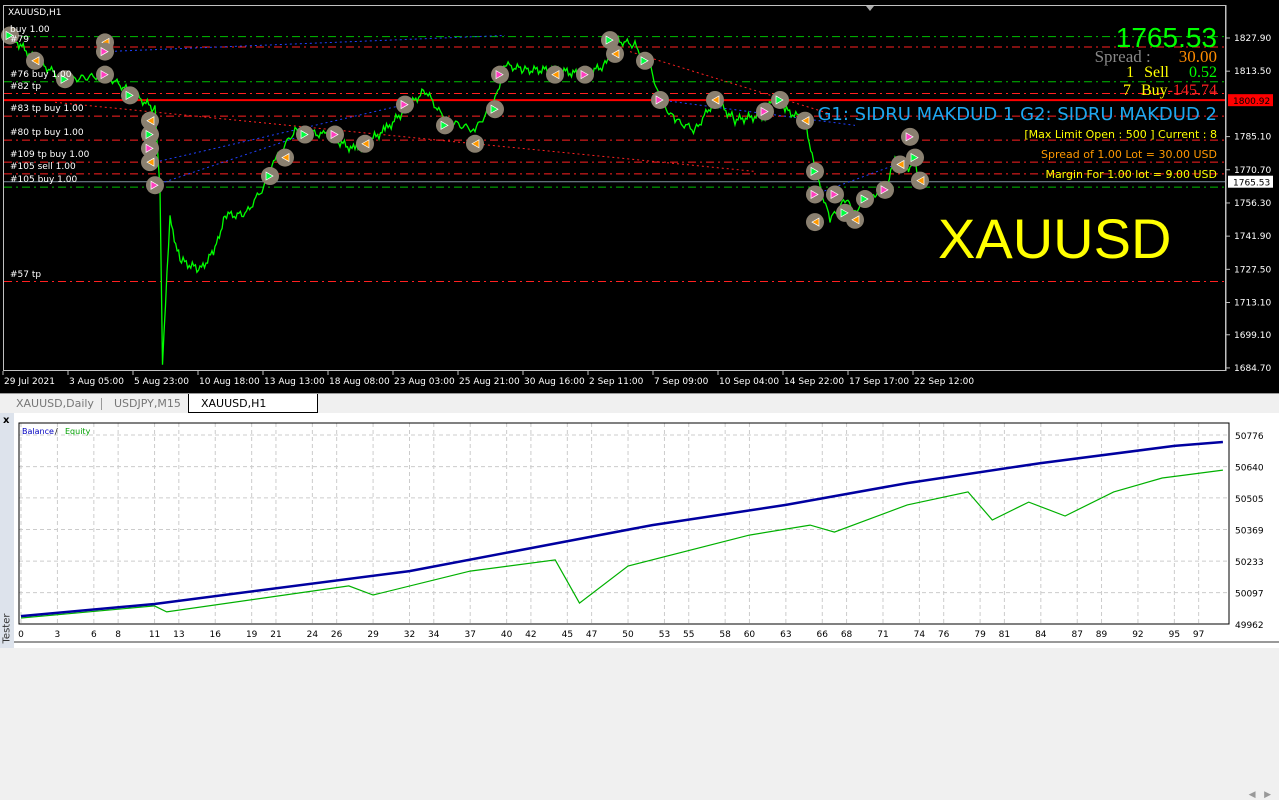 The height and width of the screenshot is (800, 1279). I want to click on x-tick-label: 26, so click(337, 635).